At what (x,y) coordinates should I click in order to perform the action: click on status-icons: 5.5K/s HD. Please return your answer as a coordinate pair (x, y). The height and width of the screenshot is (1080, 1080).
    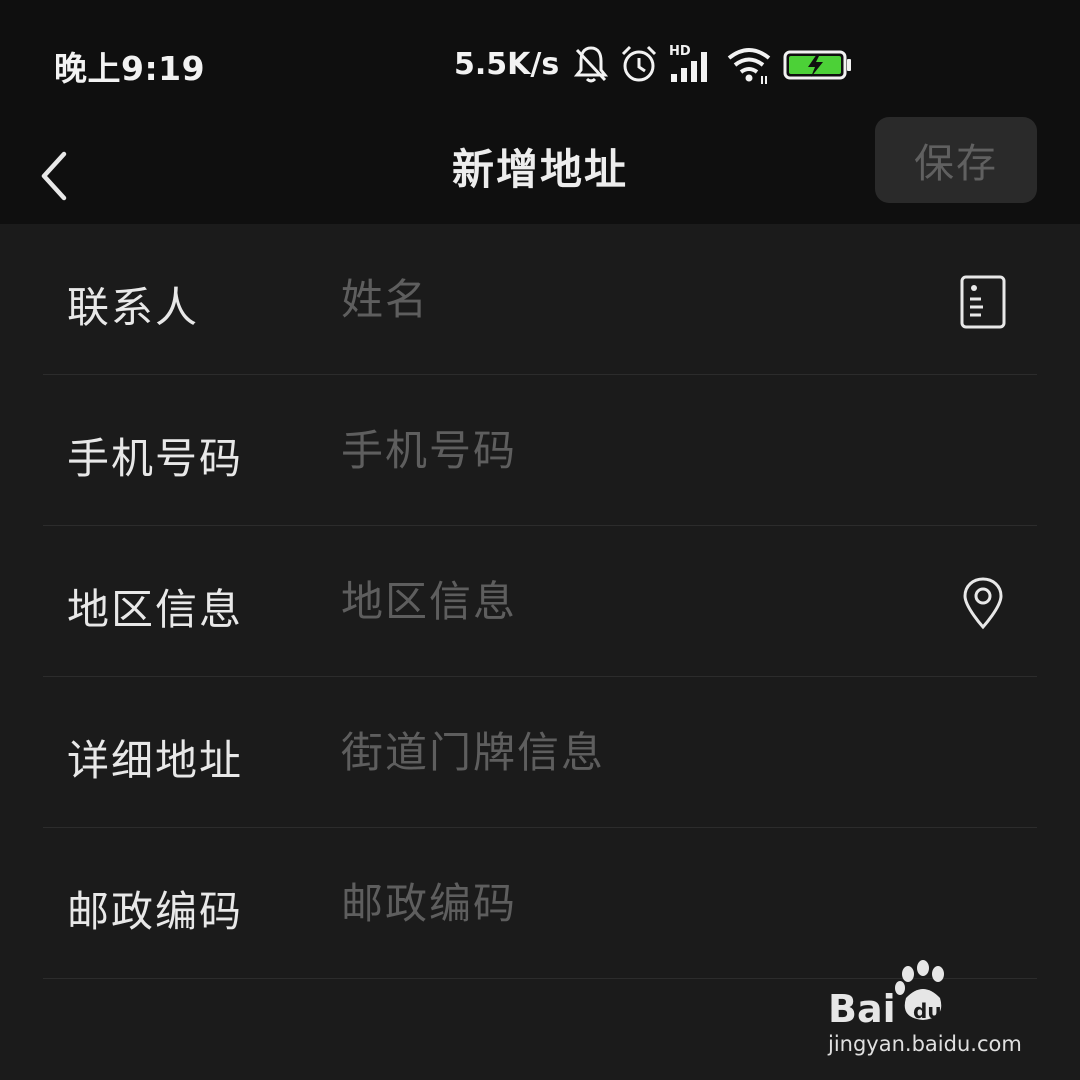
    Looking at the image, I should click on (653, 64).